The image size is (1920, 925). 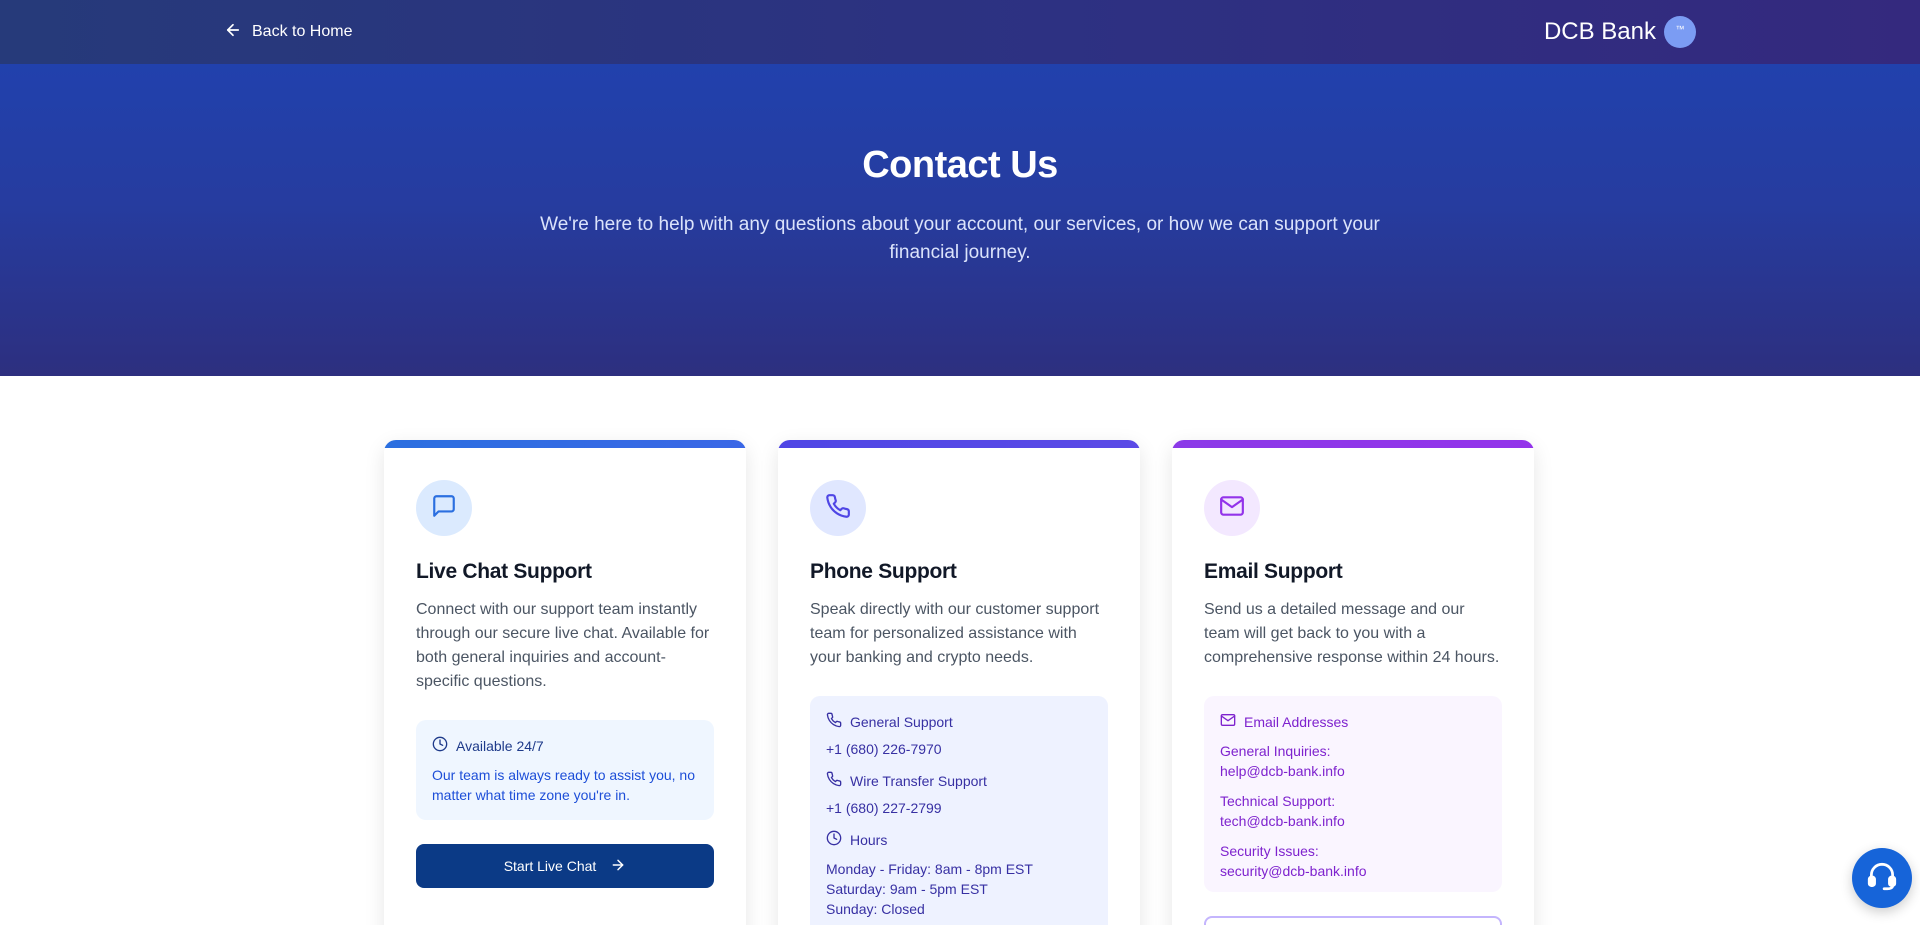 I want to click on headset-chat-icon, so click(x=1882, y=878).